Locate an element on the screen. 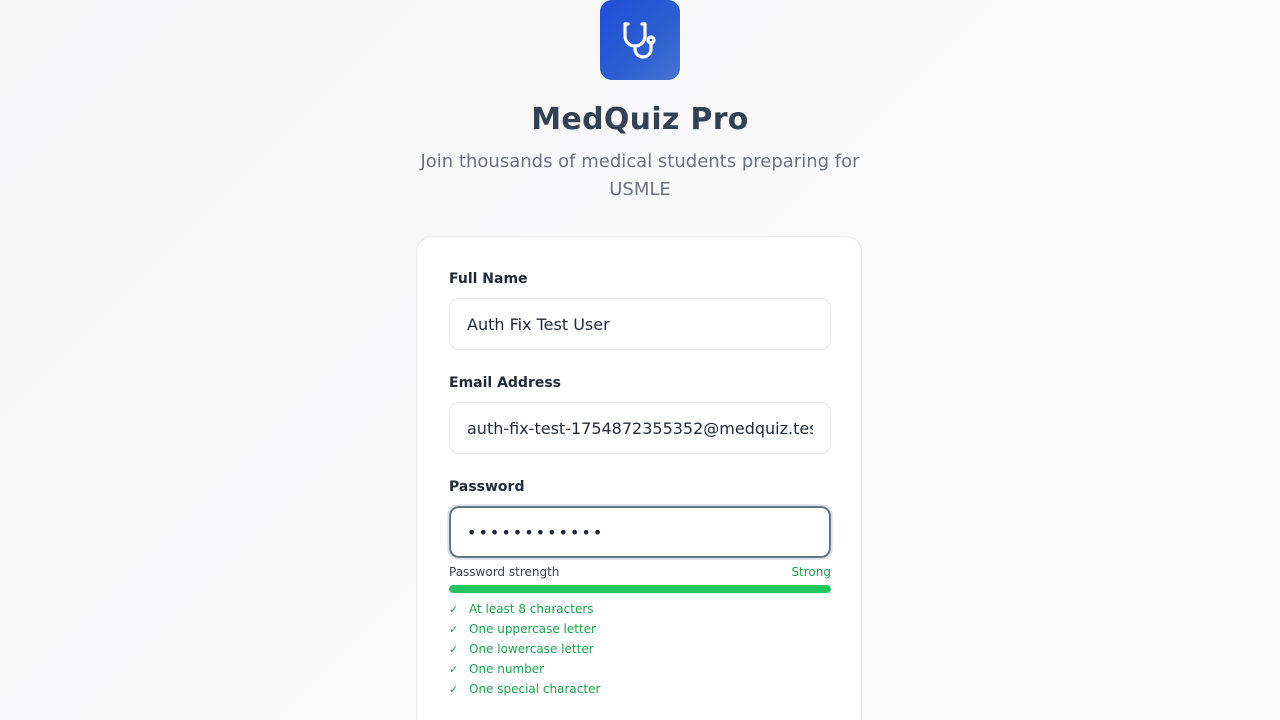 The width and height of the screenshot is (1280, 720). password-requirement-item: ✓ One lowercase letter is located at coordinates (524, 649).